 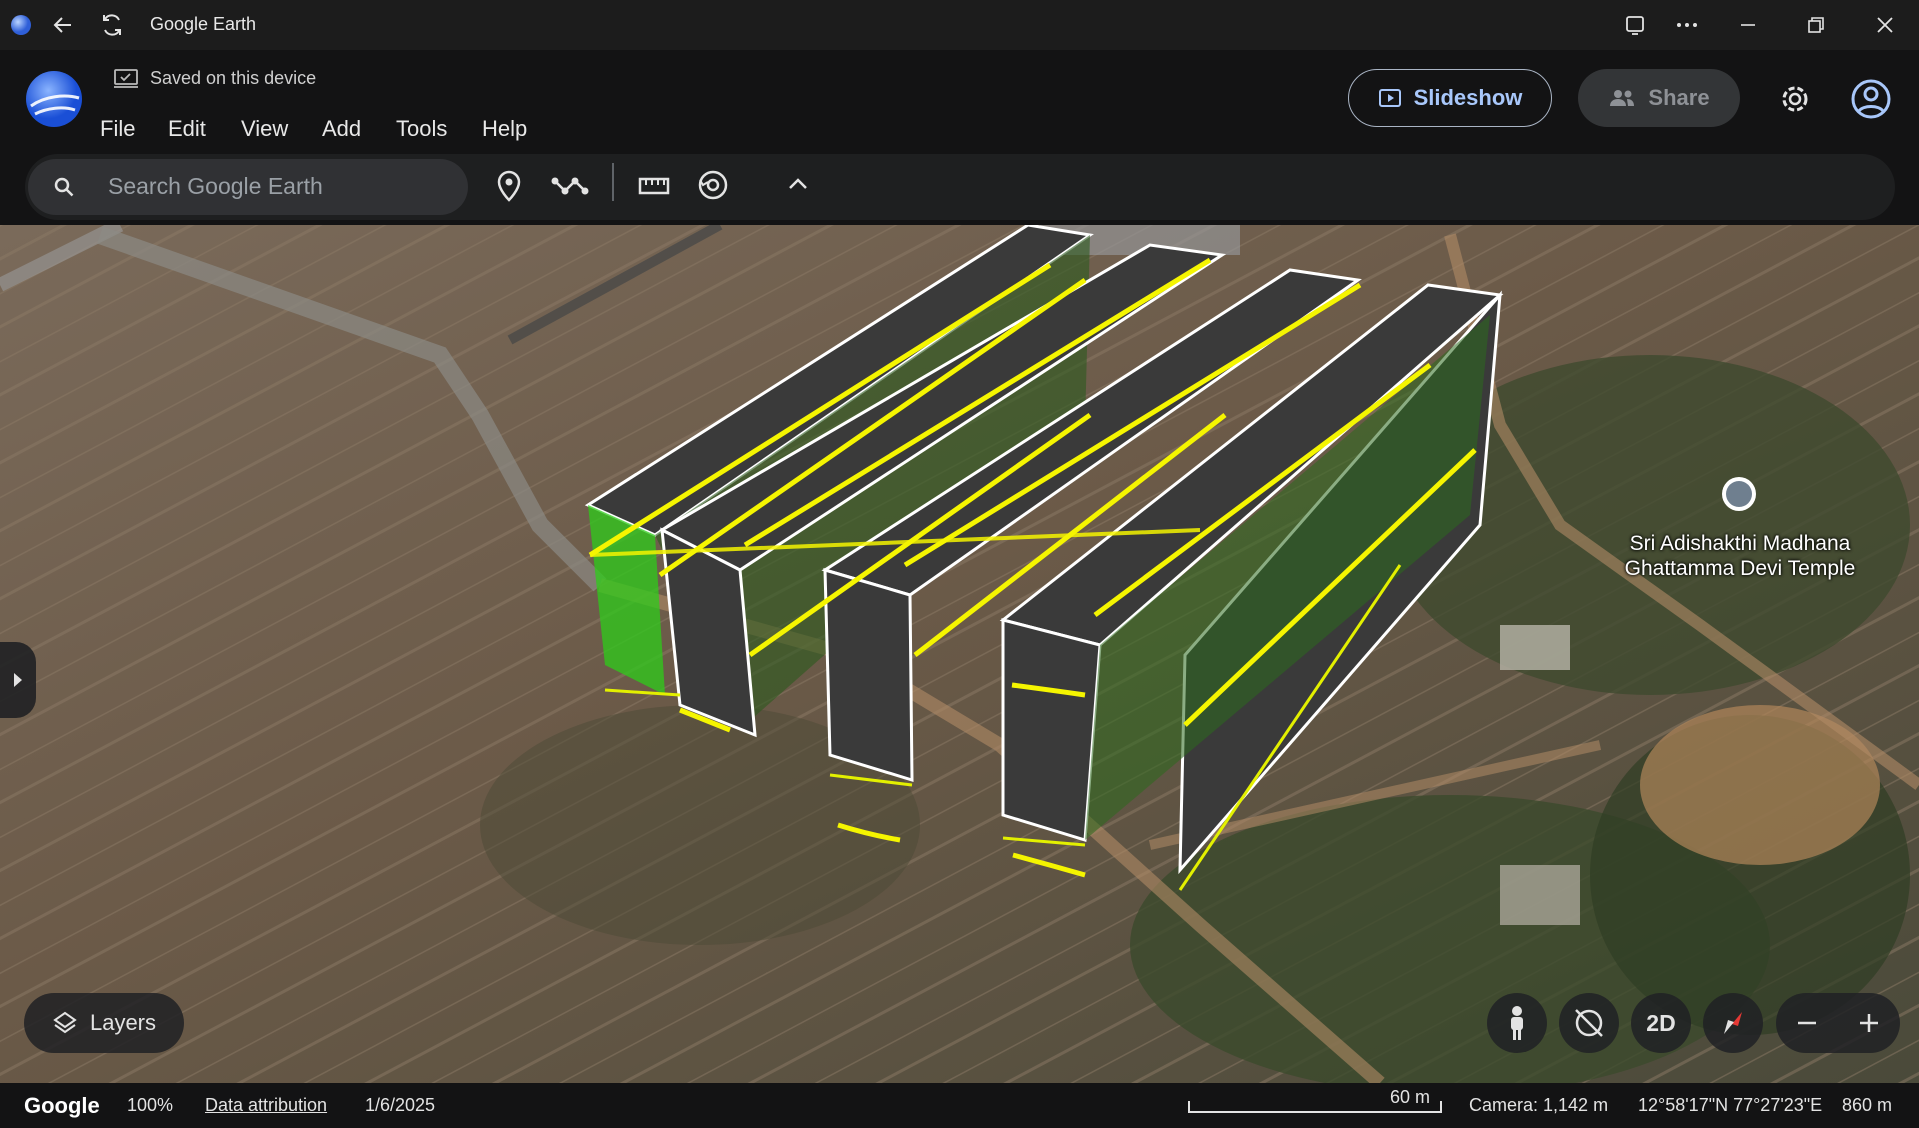 What do you see at coordinates (54, 99) in the screenshot?
I see `google-earth-logo-icon` at bounding box center [54, 99].